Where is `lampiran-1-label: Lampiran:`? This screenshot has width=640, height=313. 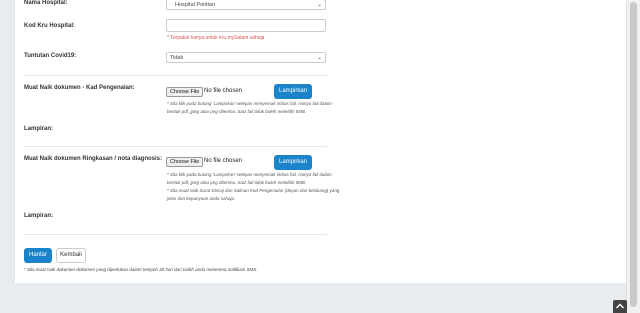 lampiran-1-label: Lampiran: is located at coordinates (39, 129).